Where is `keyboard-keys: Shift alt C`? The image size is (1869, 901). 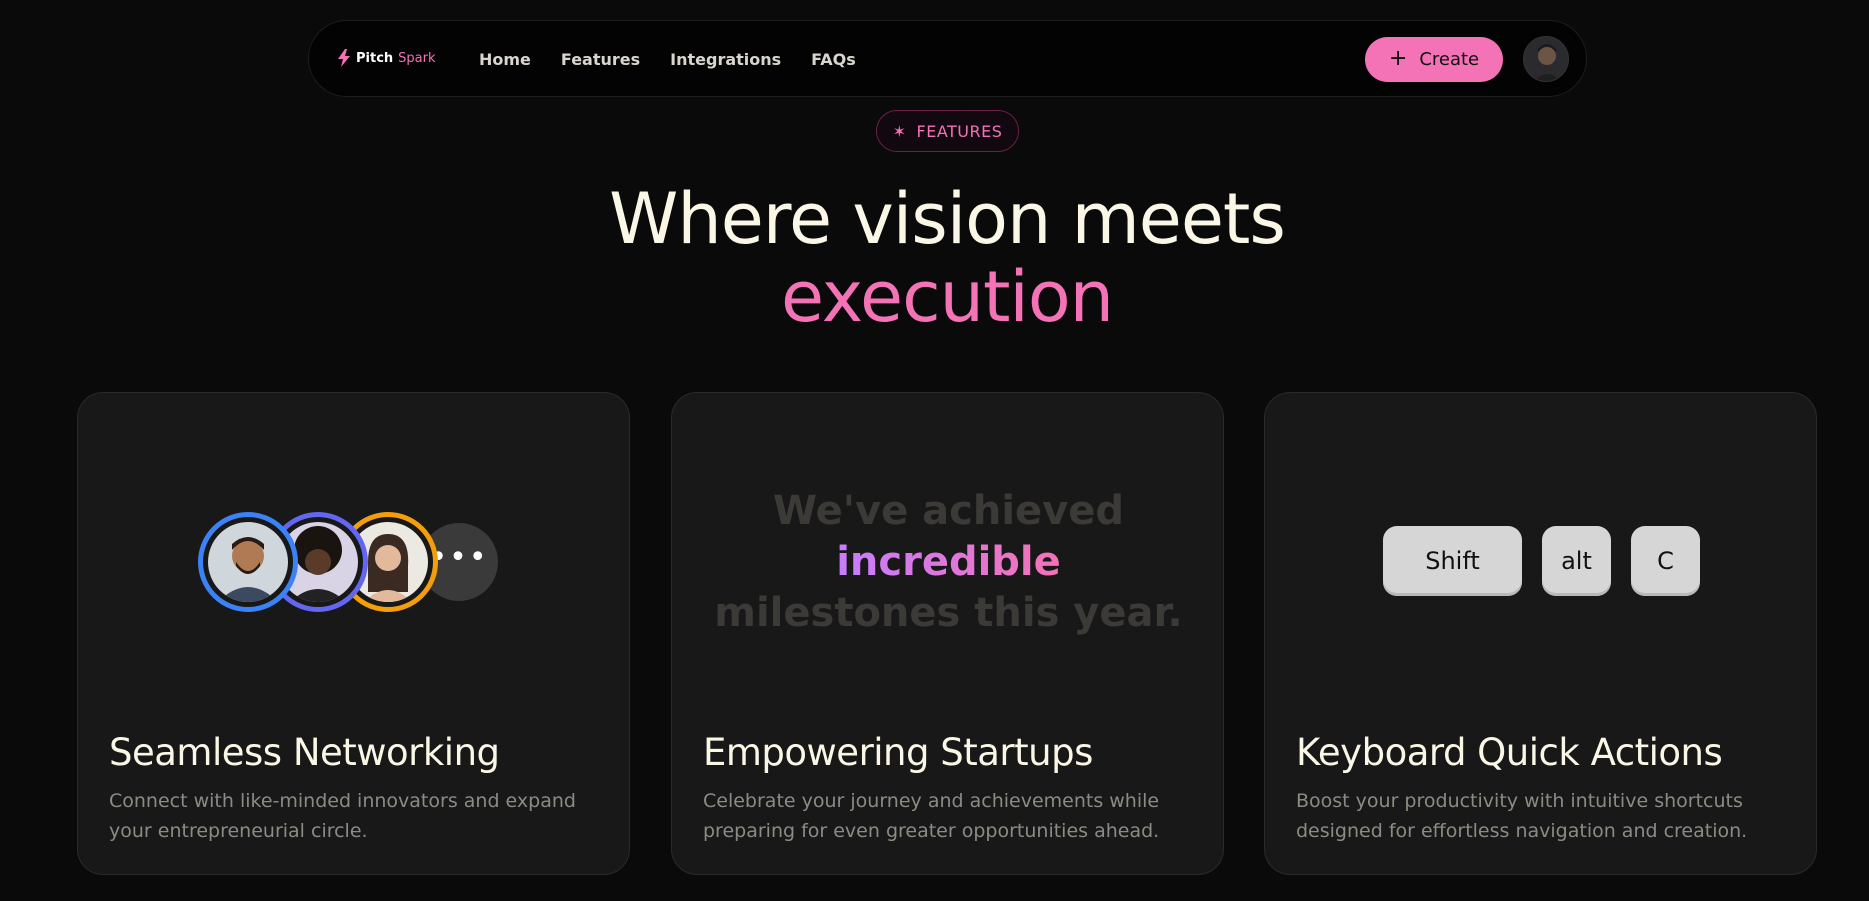 keyboard-keys: Shift alt C is located at coordinates (1541, 561).